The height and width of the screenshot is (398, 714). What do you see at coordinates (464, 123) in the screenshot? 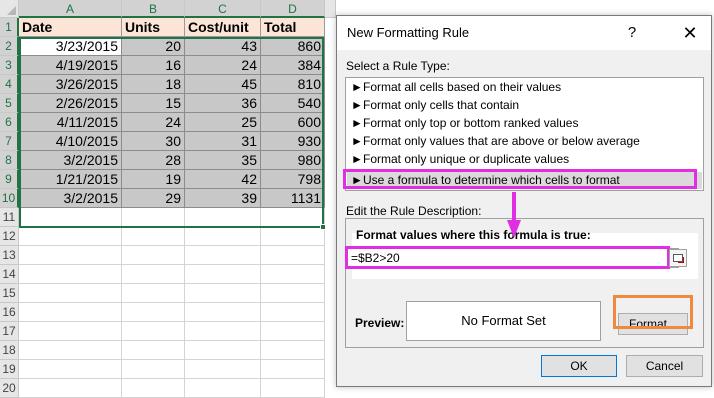
I see `rule-type-item: ►Format only top or bottom ranked values` at bounding box center [464, 123].